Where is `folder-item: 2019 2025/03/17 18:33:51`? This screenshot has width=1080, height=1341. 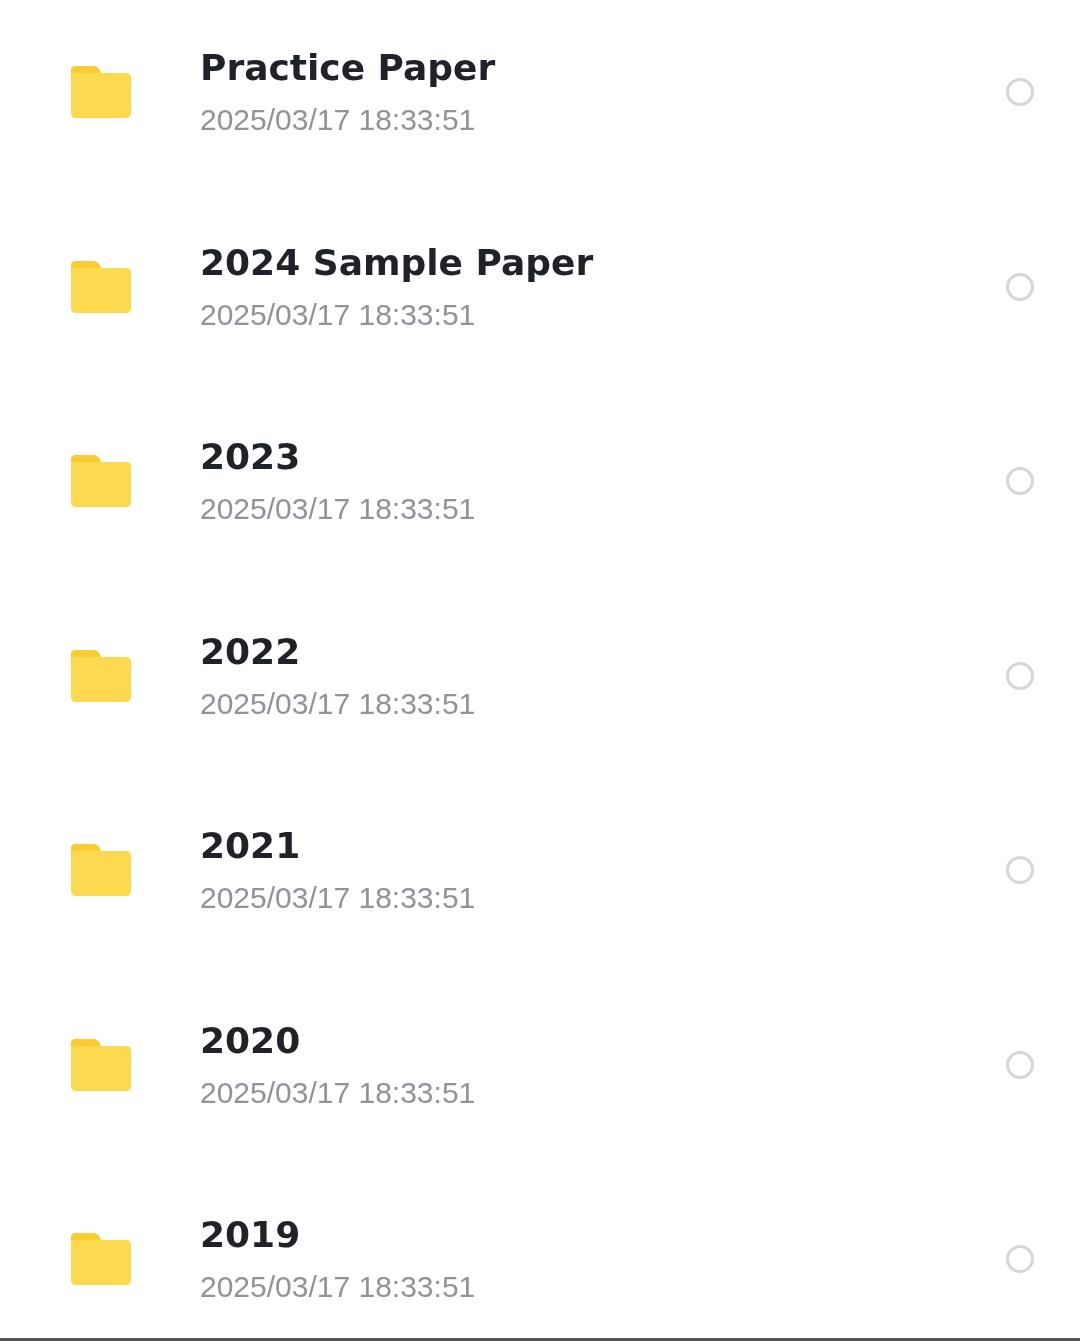
folder-item: 2019 2025/03/17 18:33:51 is located at coordinates (540, 1251).